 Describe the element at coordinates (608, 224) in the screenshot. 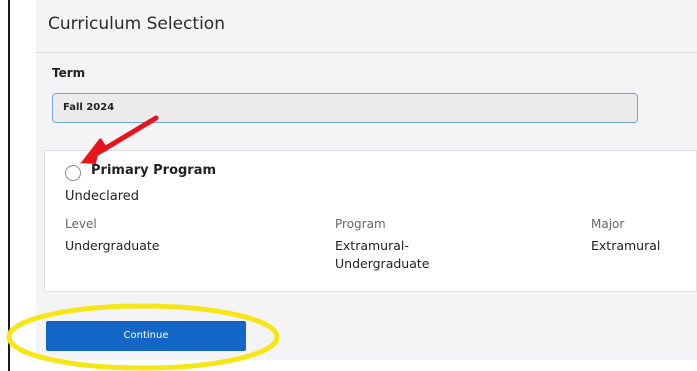

I see `major-label: Major` at that location.